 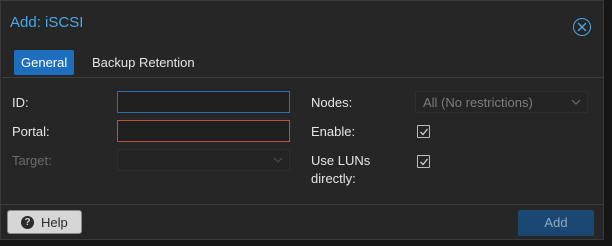 I want to click on id-field, so click(x=203, y=102).